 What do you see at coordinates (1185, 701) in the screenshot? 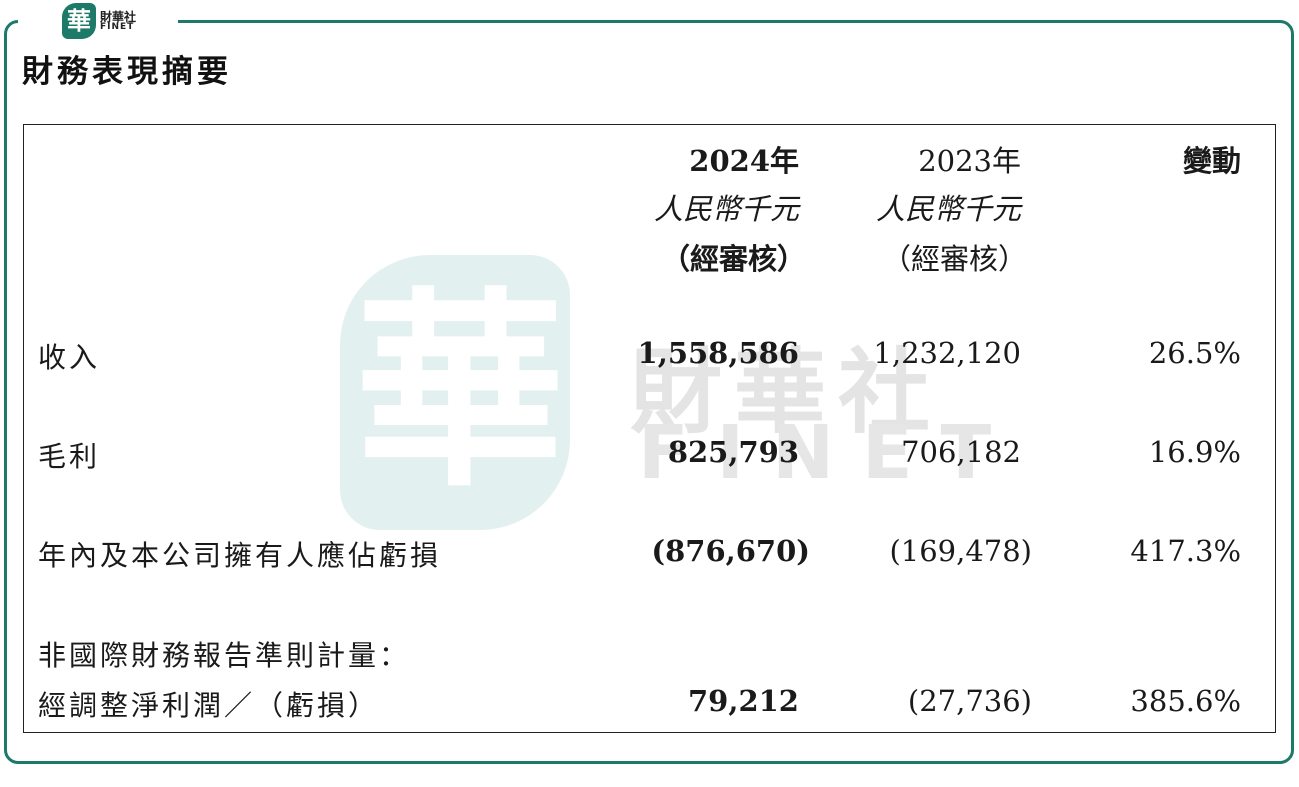
I see `row-adjusted-change: 385.6%` at bounding box center [1185, 701].